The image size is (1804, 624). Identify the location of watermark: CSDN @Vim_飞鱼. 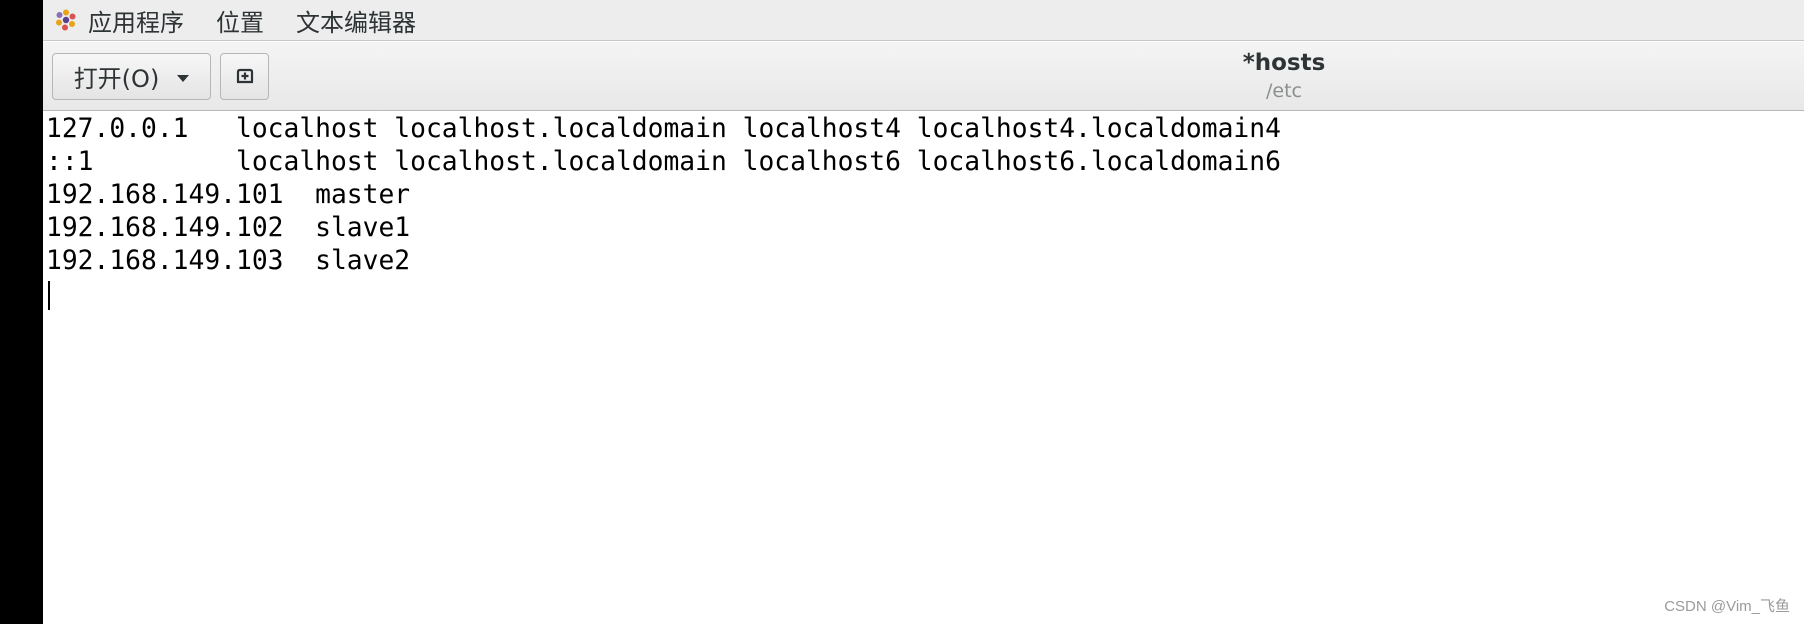
(1727, 606).